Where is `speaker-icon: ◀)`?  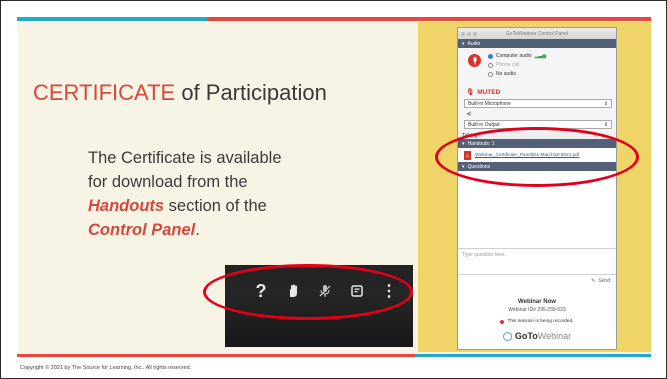 speaker-icon: ◀) is located at coordinates (469, 114).